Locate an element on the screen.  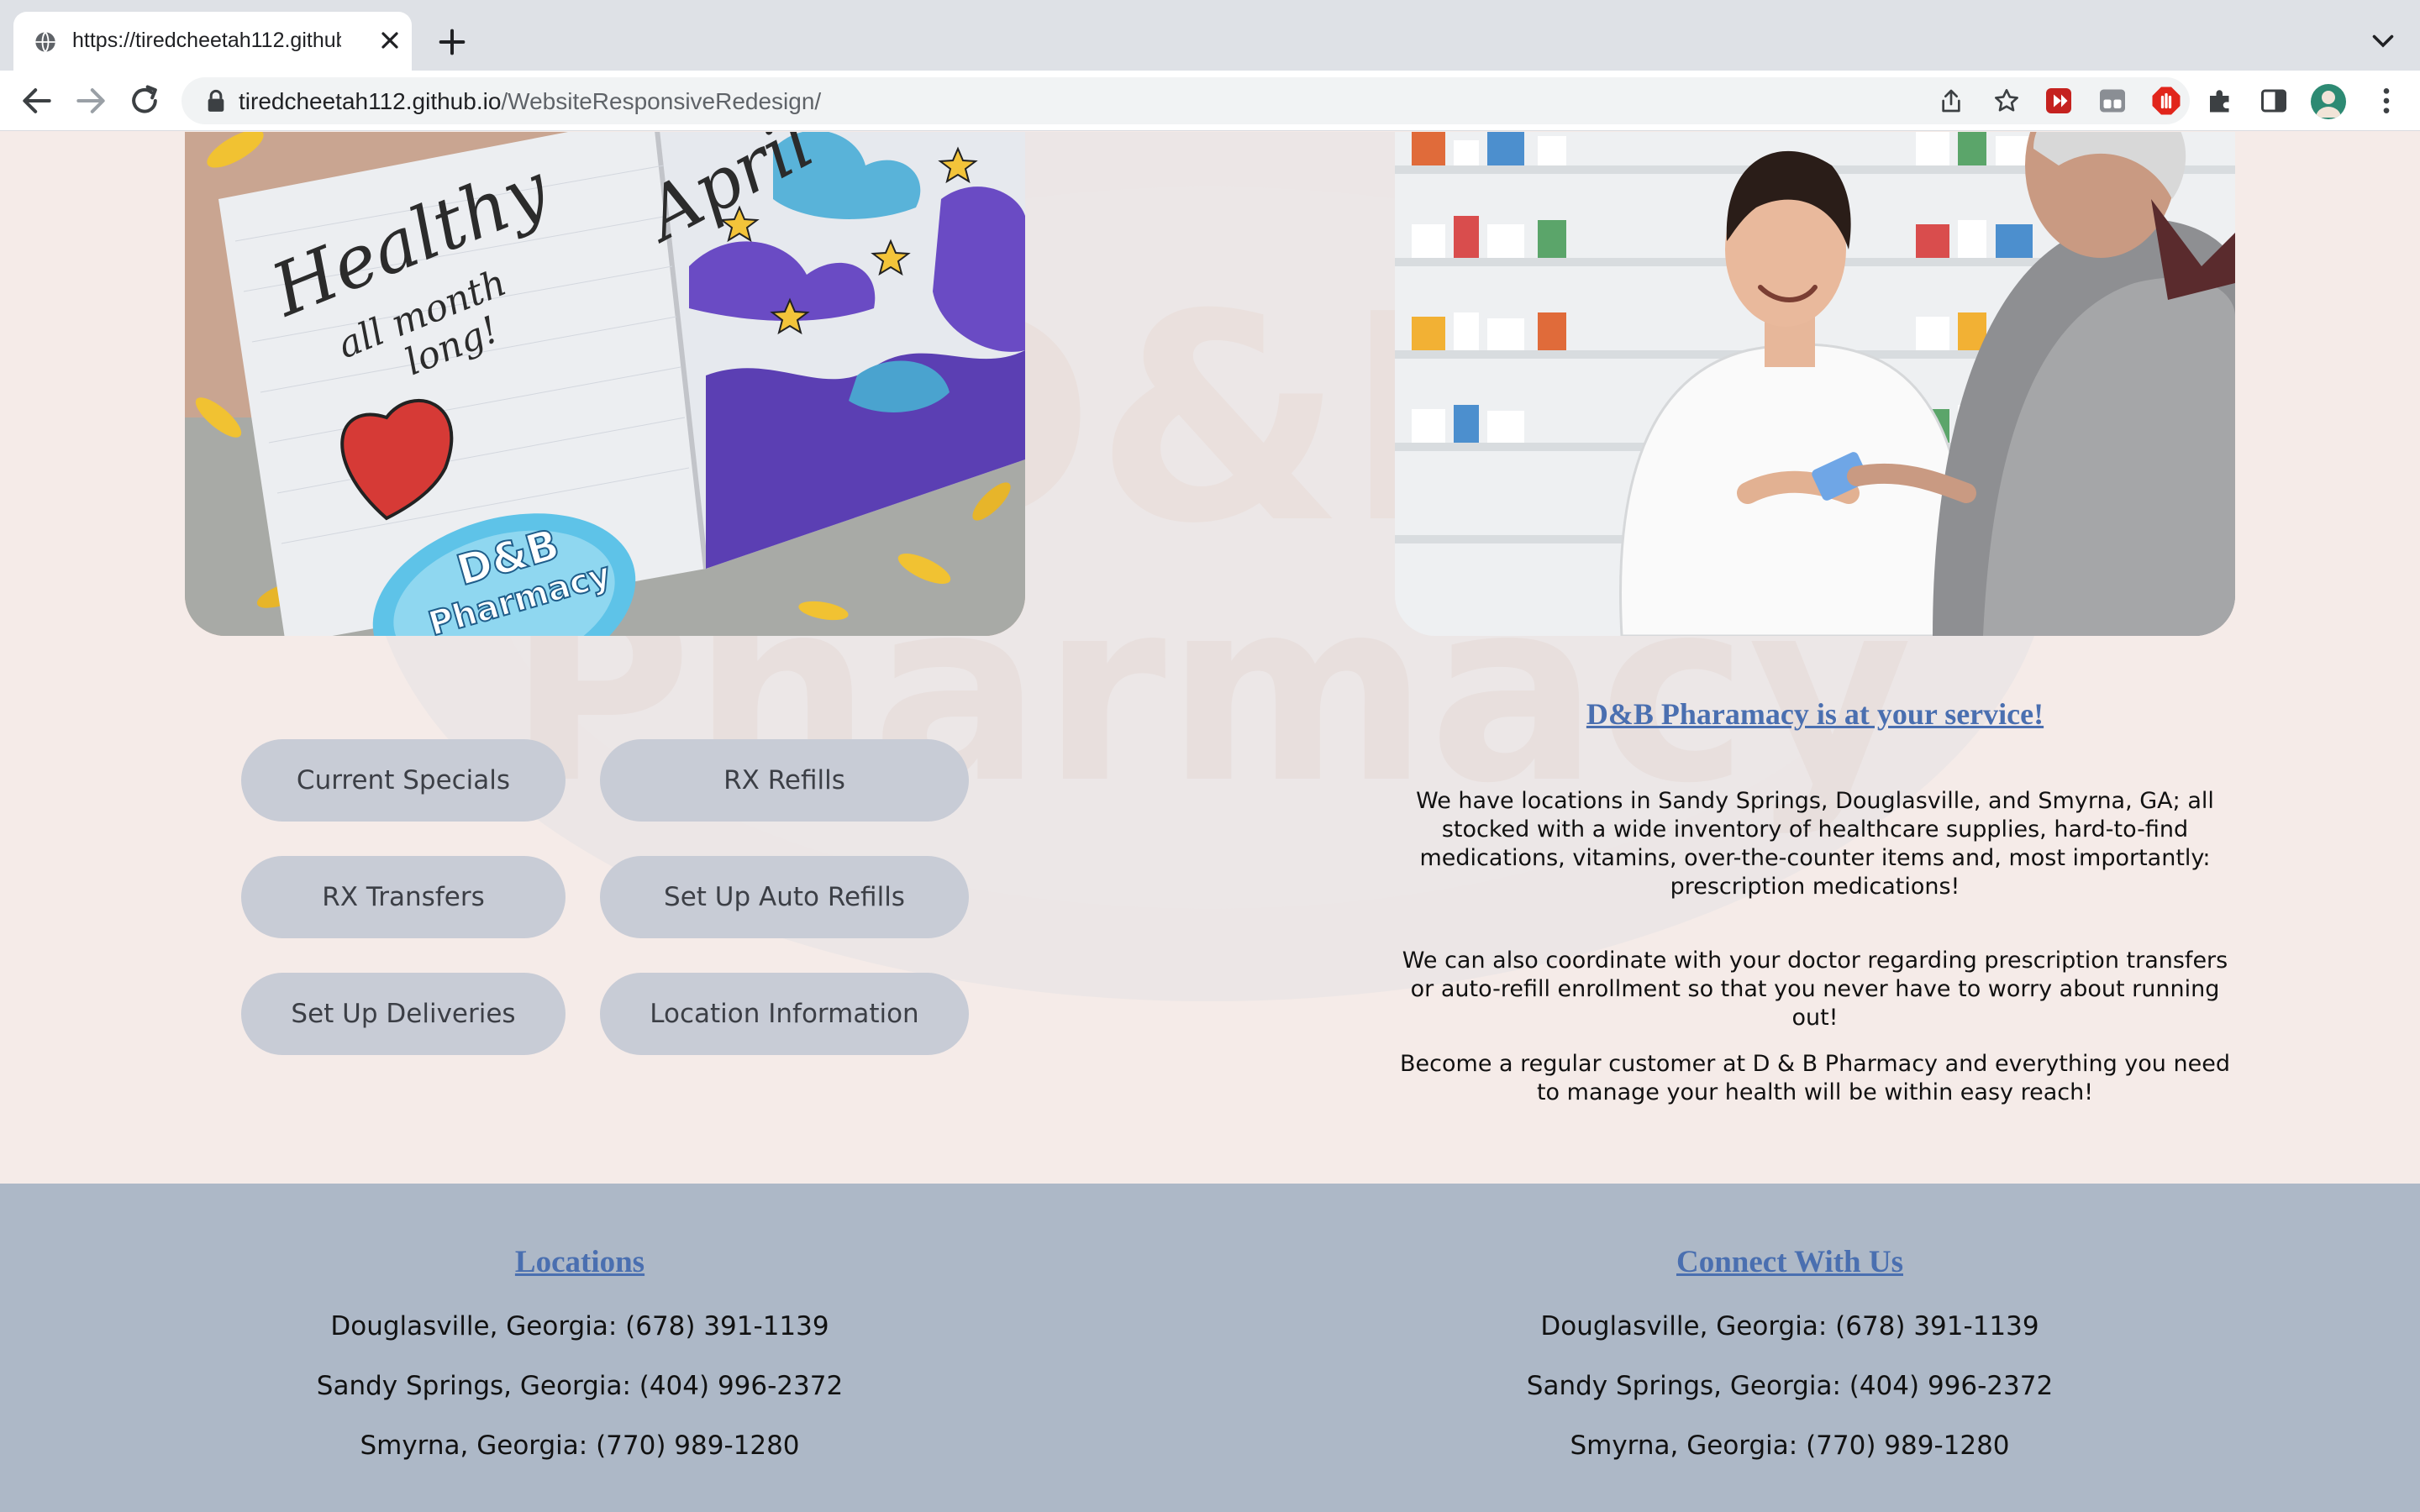
connect-sandy-springs: Sandy Springs, Georgia: (404) 996-2372 is located at coordinates (1790, 1386).